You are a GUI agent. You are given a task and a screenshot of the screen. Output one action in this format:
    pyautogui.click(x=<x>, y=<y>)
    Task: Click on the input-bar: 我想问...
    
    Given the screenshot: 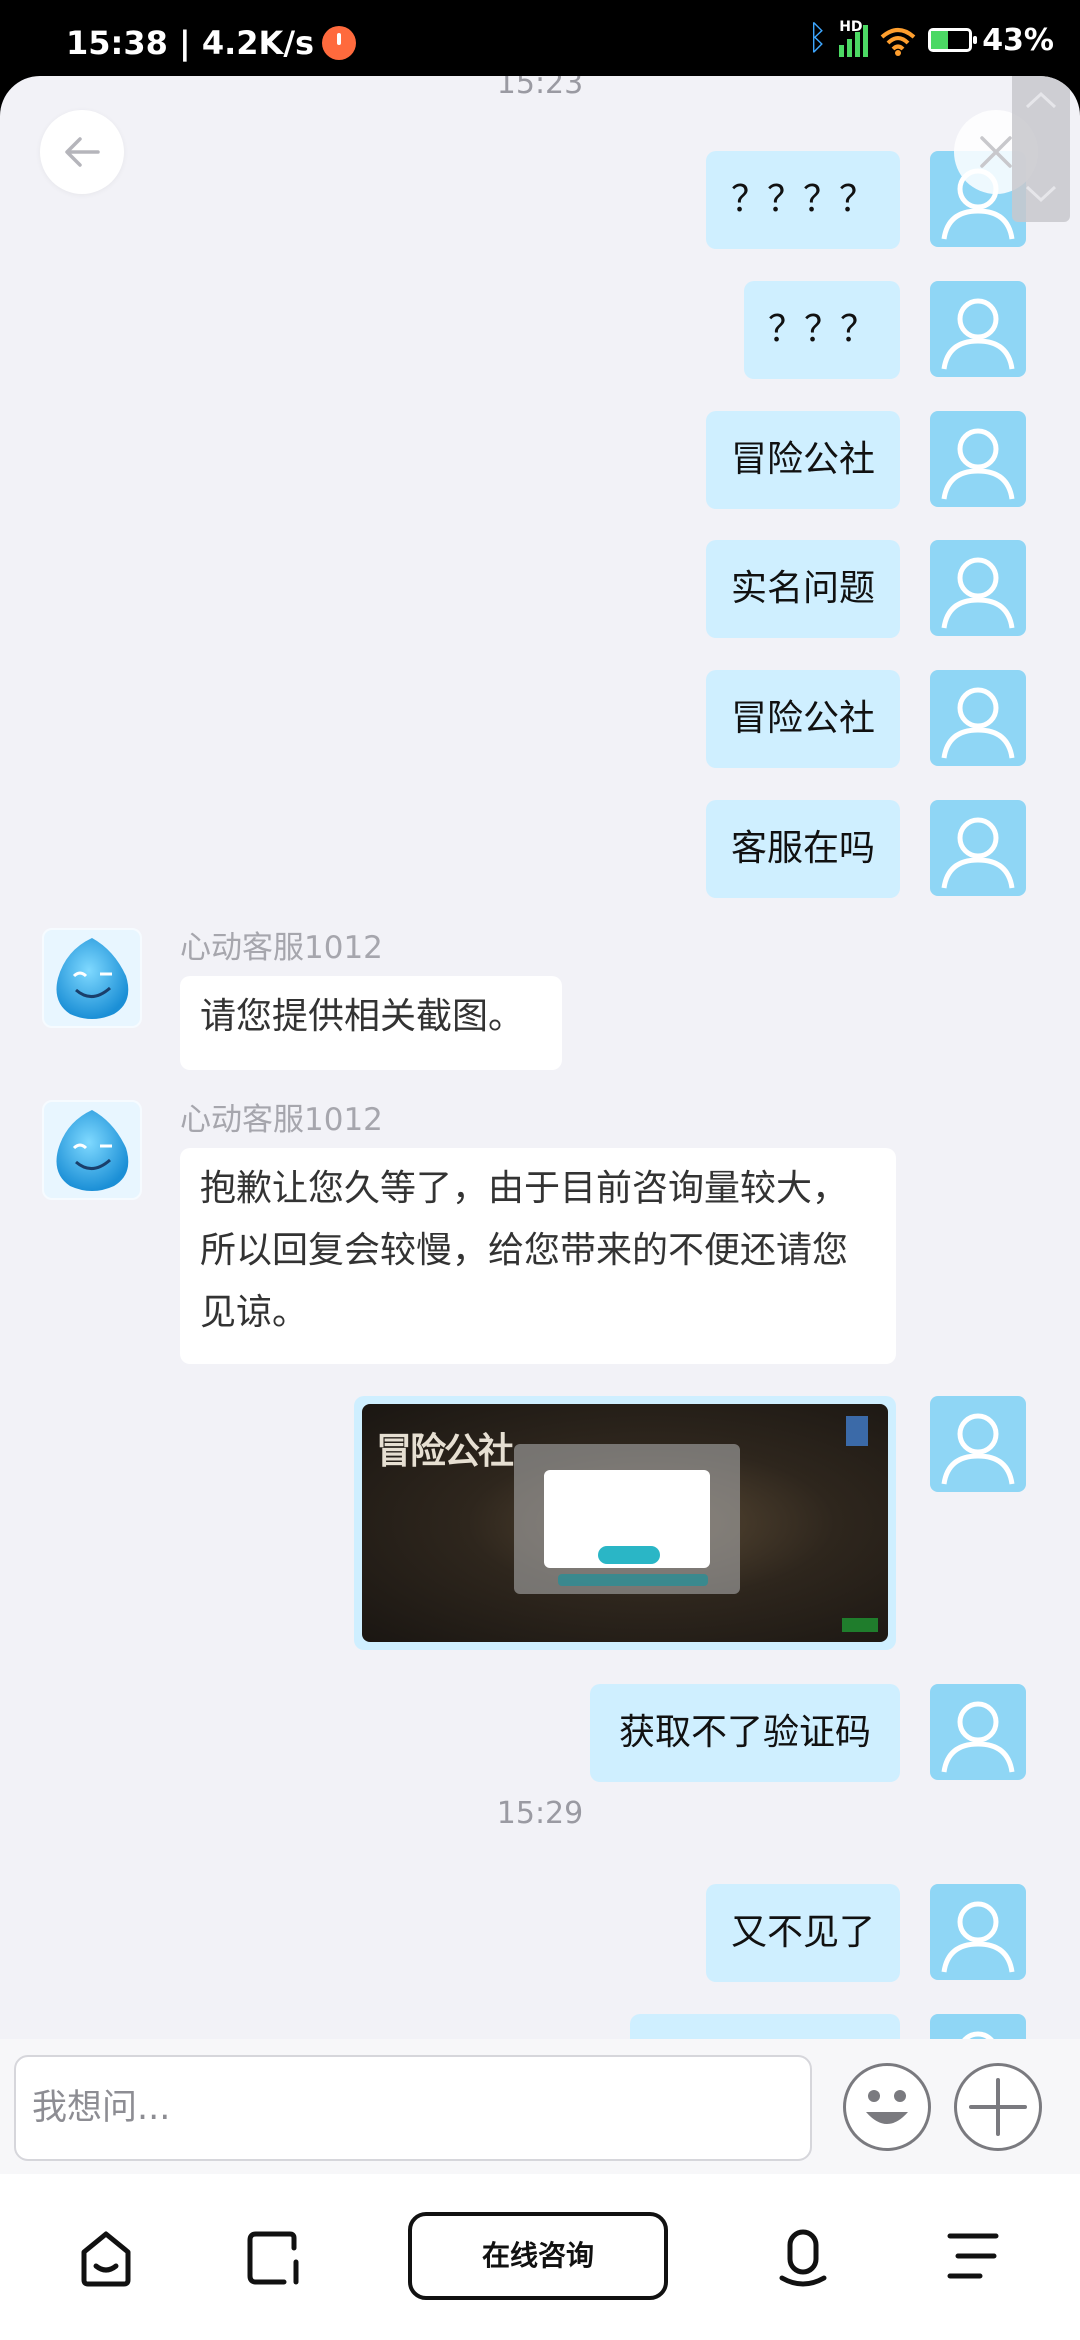 What is the action you would take?
    pyautogui.click(x=540, y=2106)
    